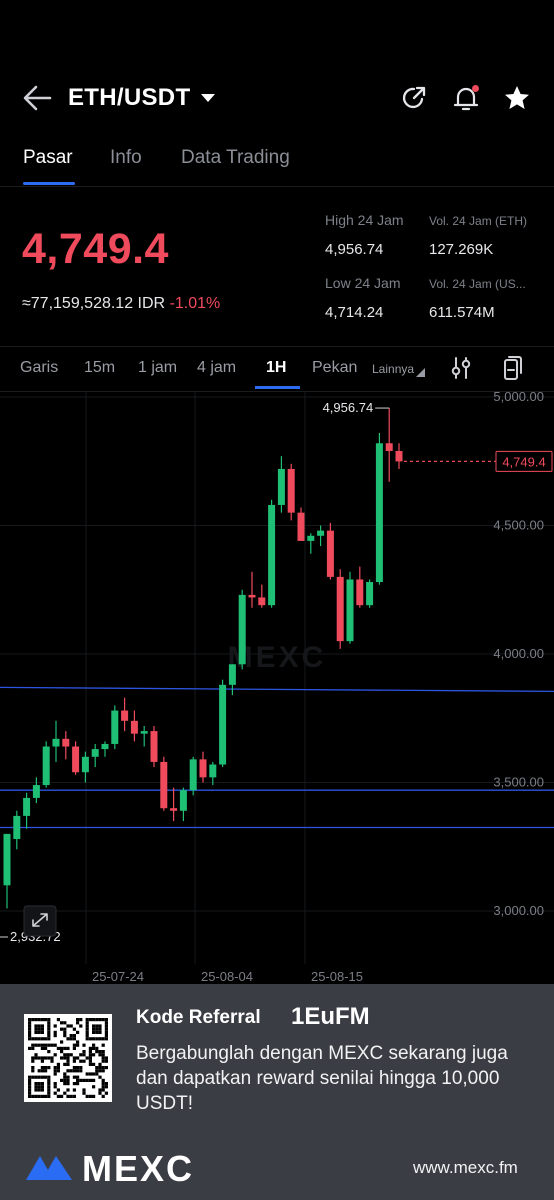  I want to click on timeframe-15m: 15m, so click(99, 368).